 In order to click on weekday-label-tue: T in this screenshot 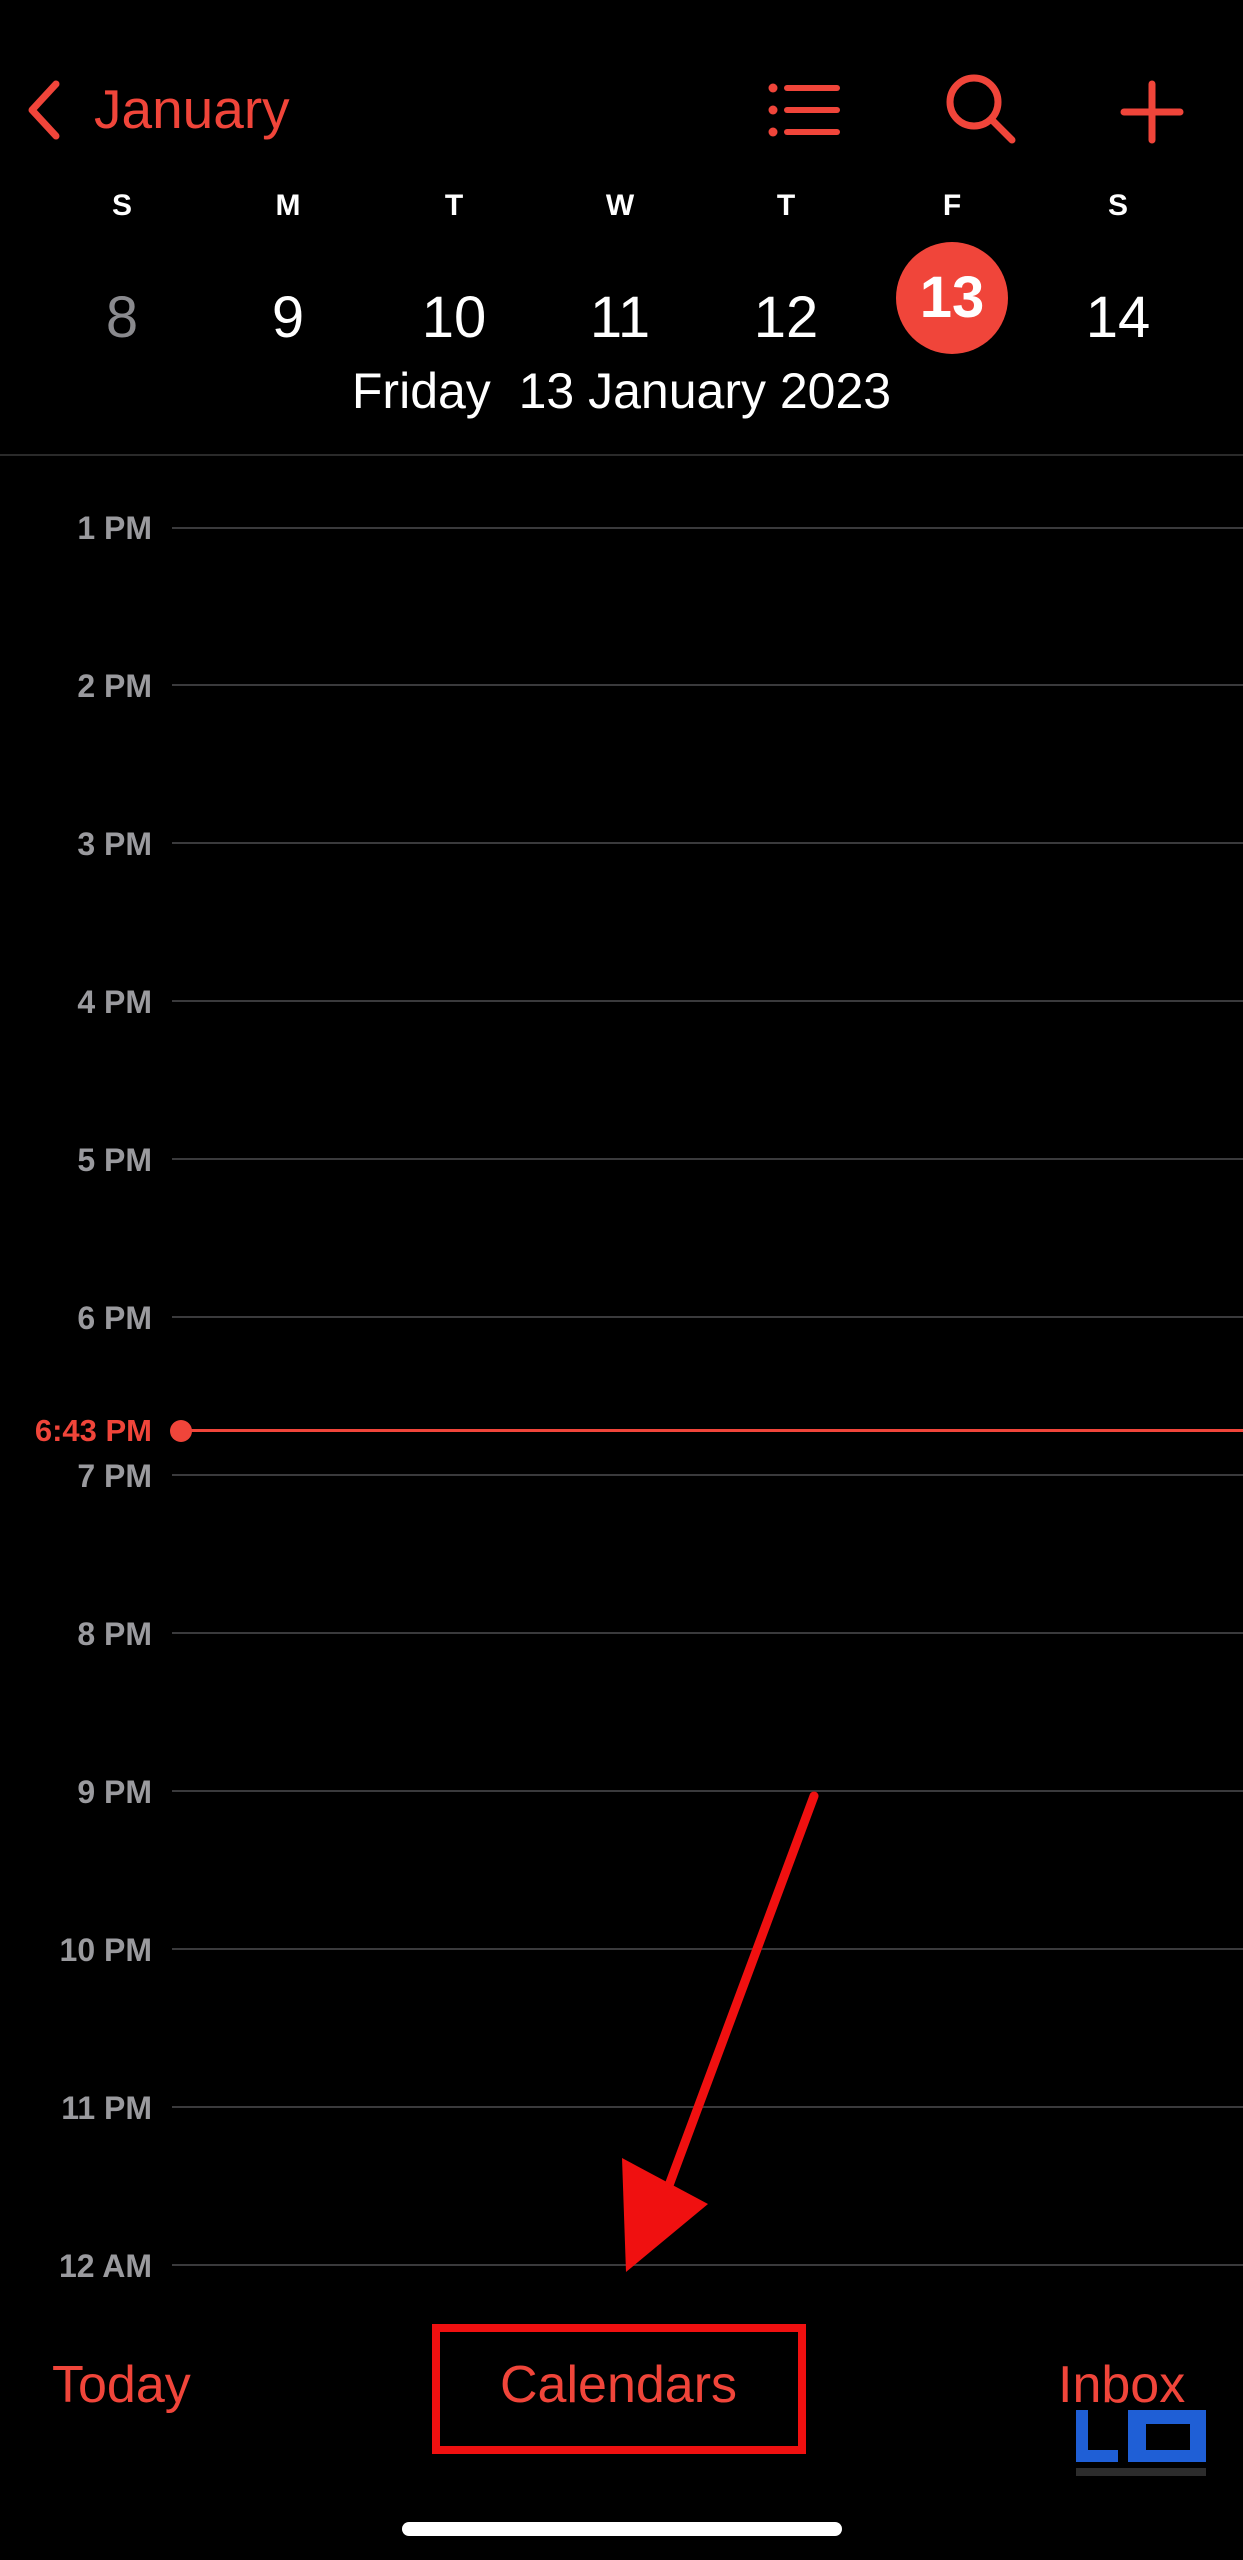, I will do `click(454, 205)`.